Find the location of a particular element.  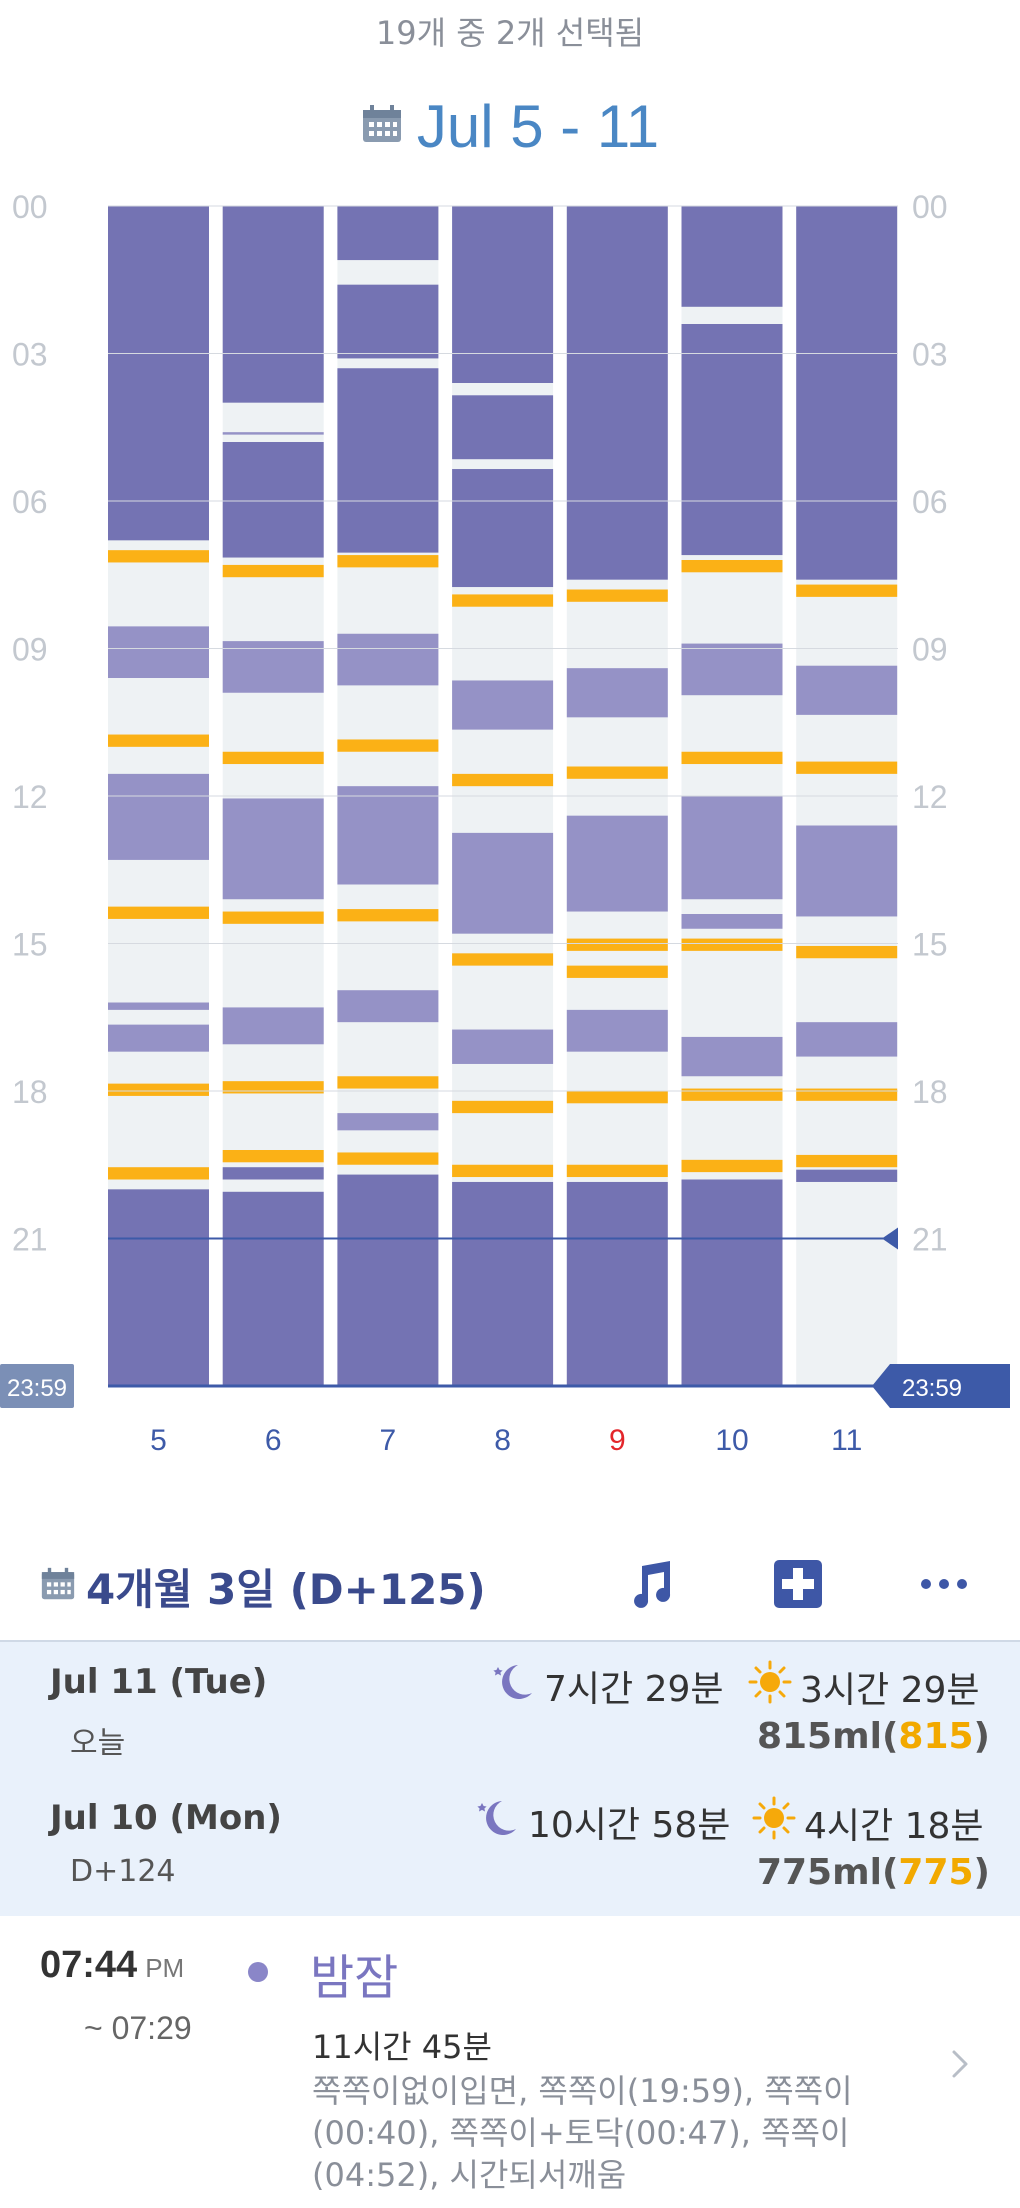

age-display: 4개월 3일 (D+125) is located at coordinates (263, 1586).